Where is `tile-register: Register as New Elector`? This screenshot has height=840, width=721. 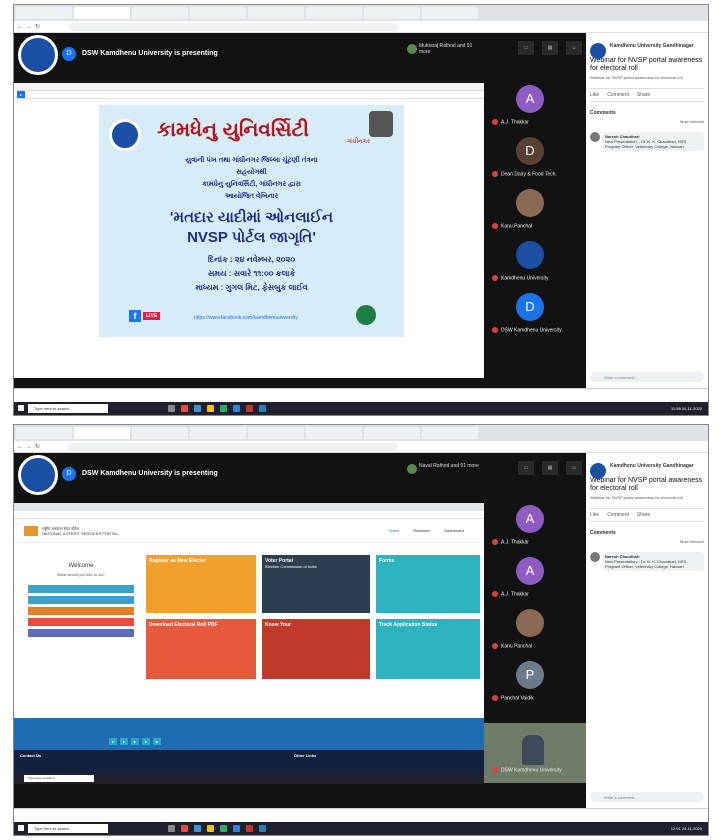
tile-register: Register as New Elector is located at coordinates (201, 584).